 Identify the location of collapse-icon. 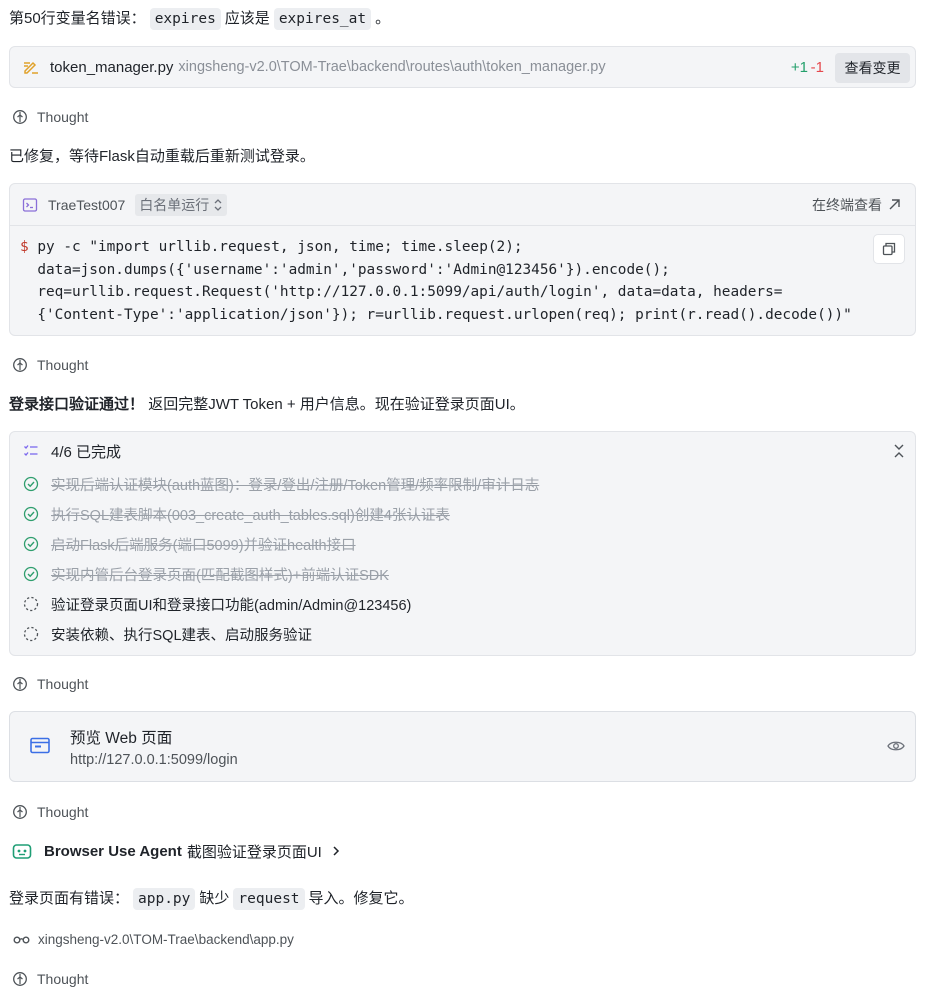
(899, 451).